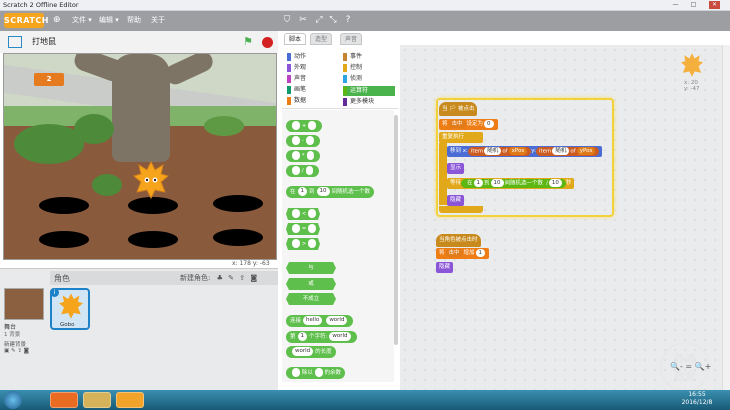 The width and height of the screenshot is (730, 410). I want to click on block-when-sprite-clicked: 当角色被点击时, so click(458, 240).